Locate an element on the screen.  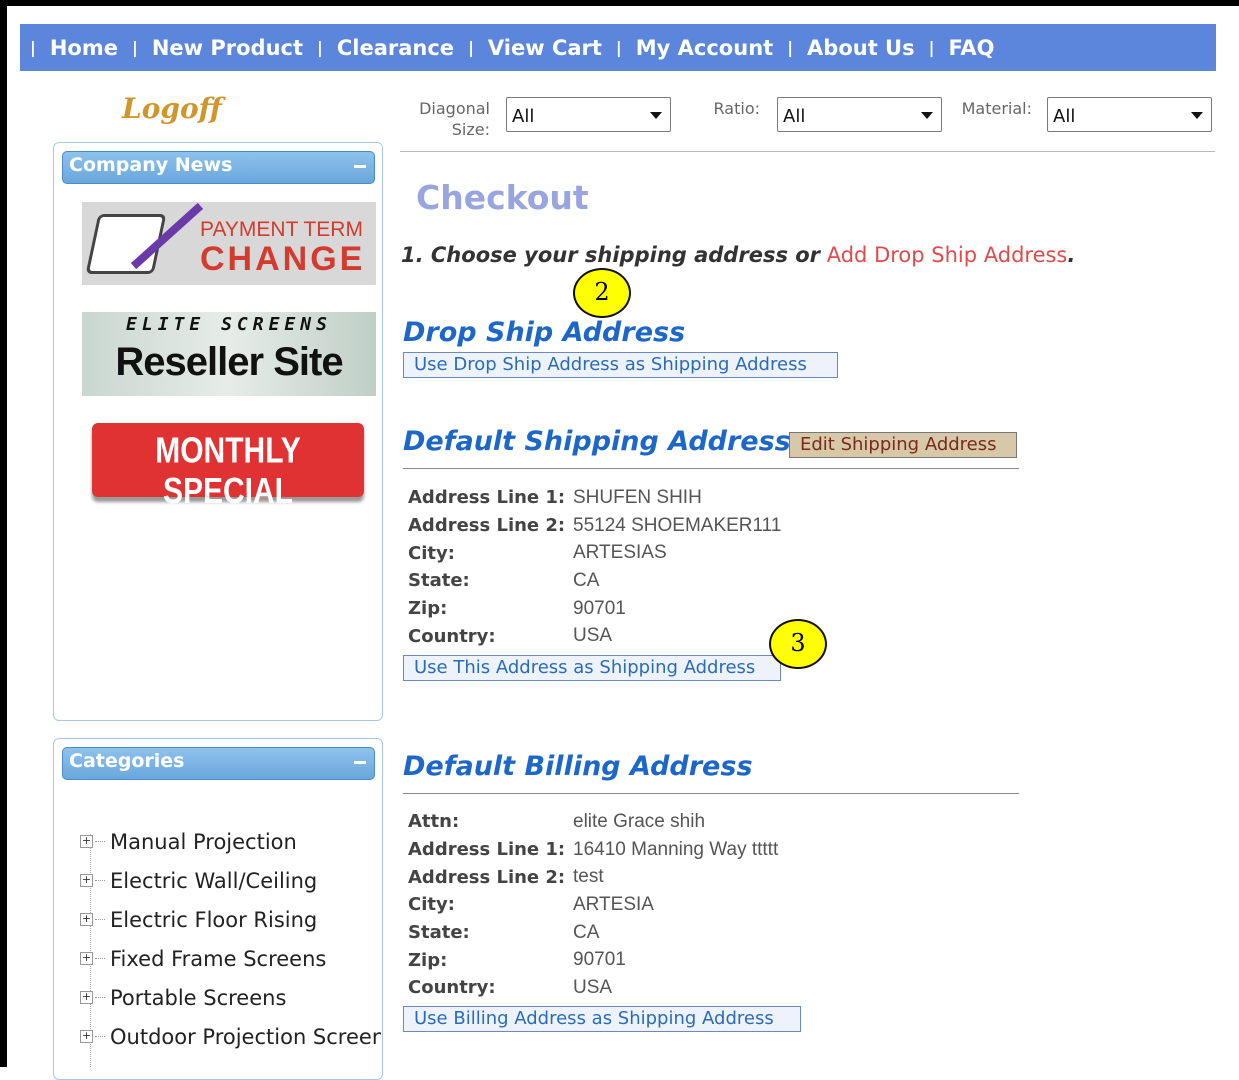
material-select: All is located at coordinates (1129, 114).